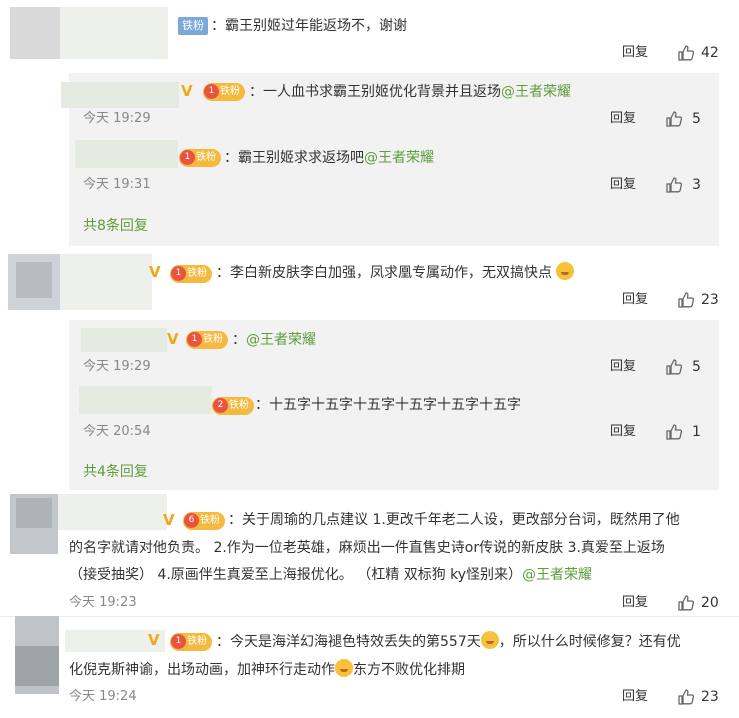 The width and height of the screenshot is (739, 718). I want to click on like-button: 3, so click(690, 185).